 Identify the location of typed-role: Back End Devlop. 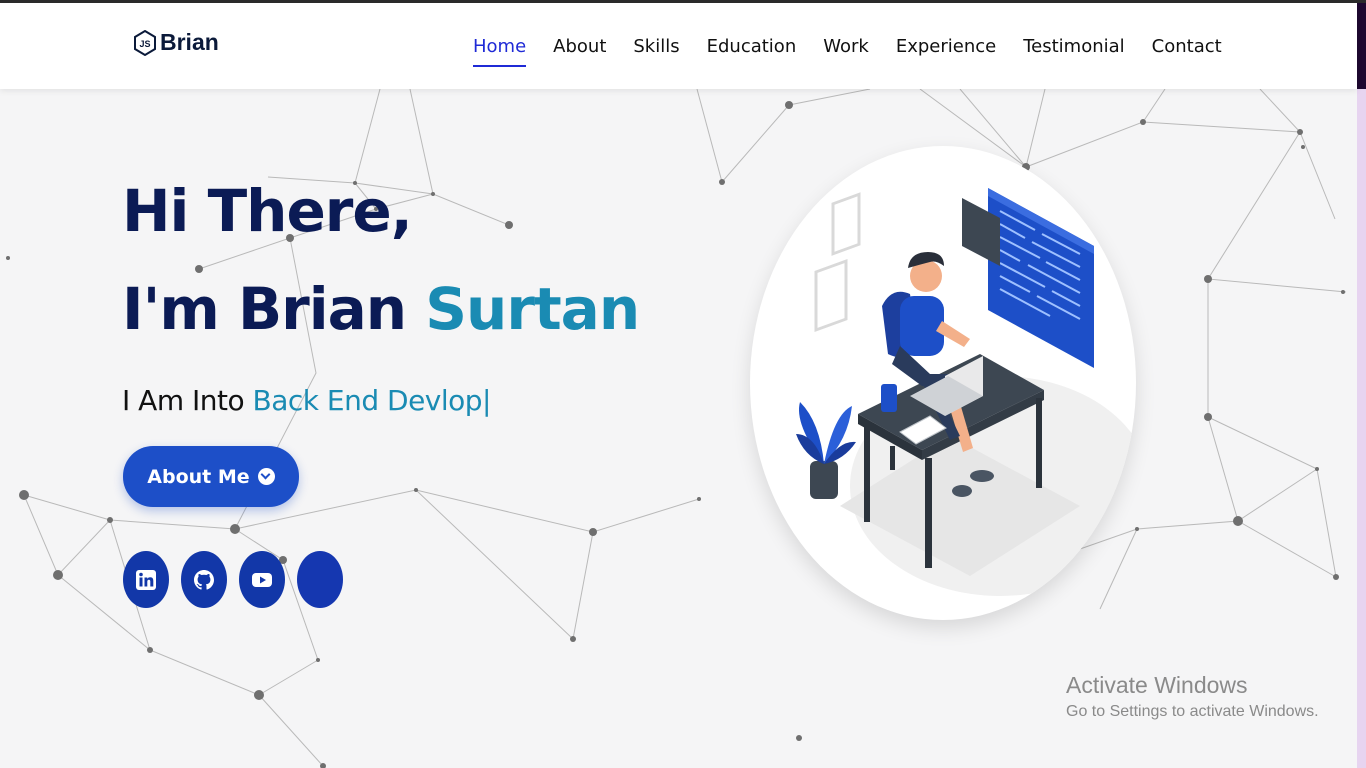
(367, 400).